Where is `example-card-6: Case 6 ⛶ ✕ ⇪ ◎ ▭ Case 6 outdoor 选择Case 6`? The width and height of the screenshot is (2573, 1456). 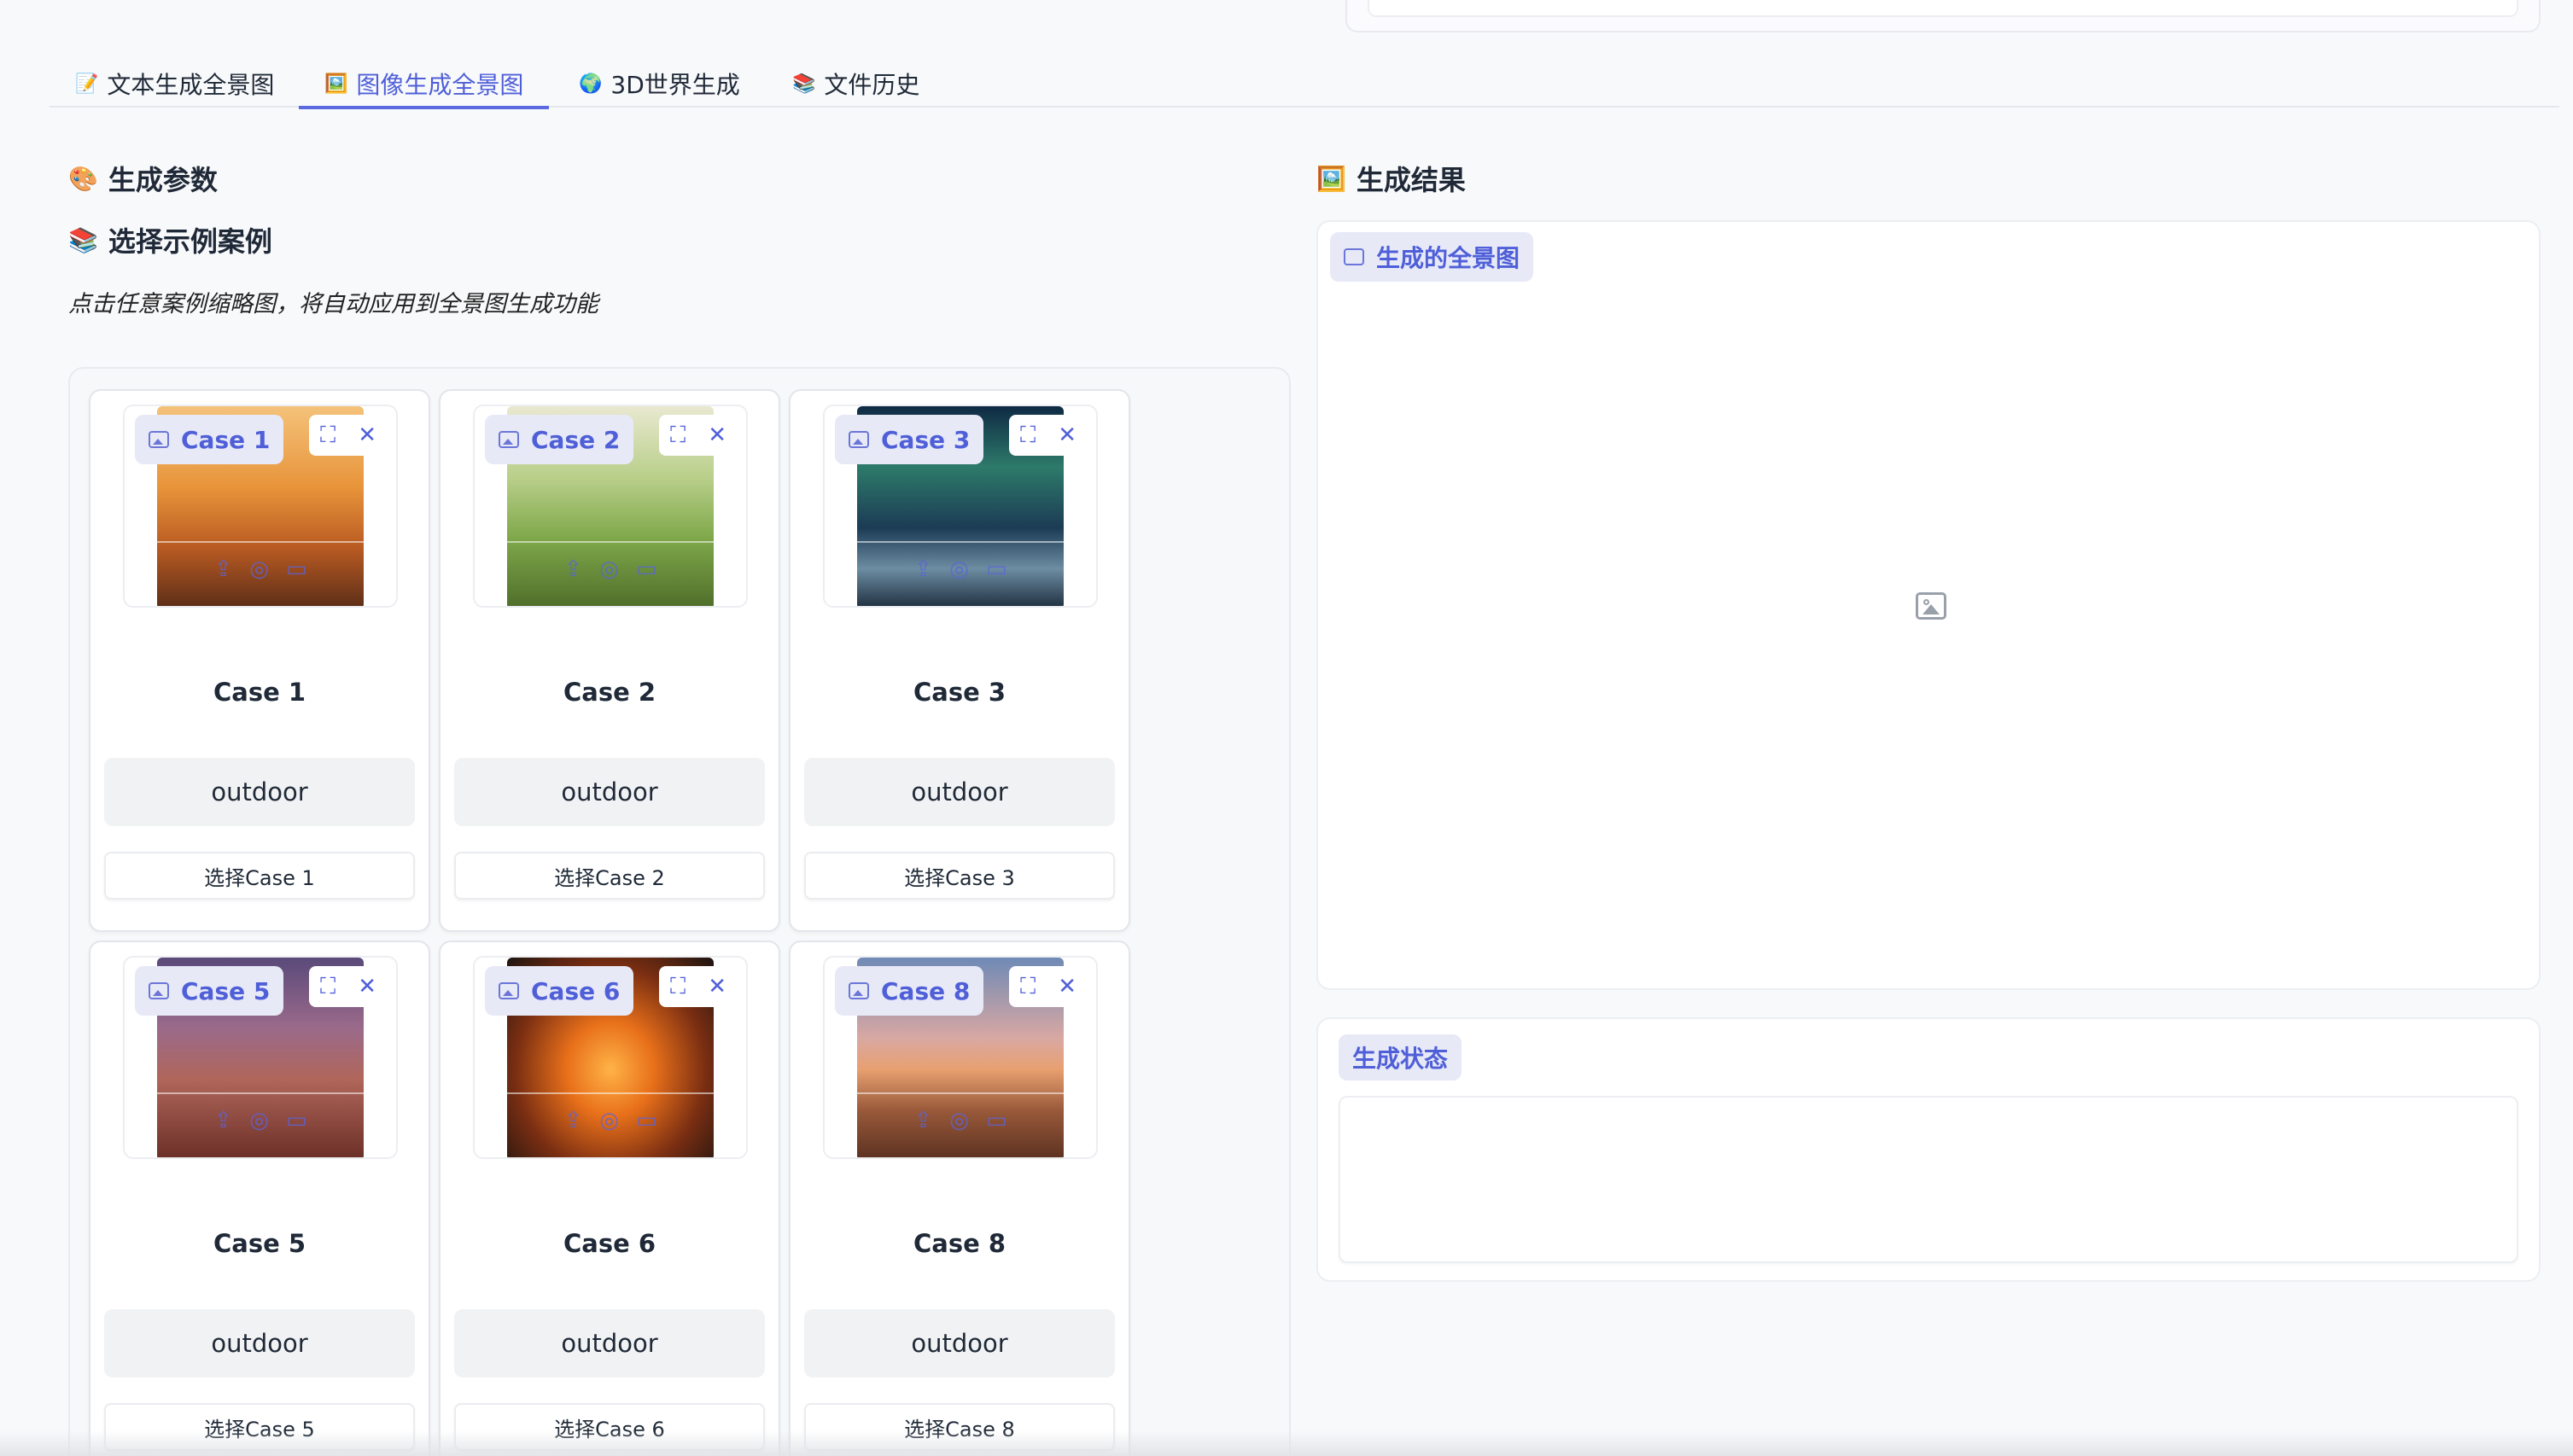 example-card-6: Case 6 ⛶ ✕ ⇪ ◎ ▭ Case 6 outdoor 选择Case 6 is located at coordinates (609, 1199).